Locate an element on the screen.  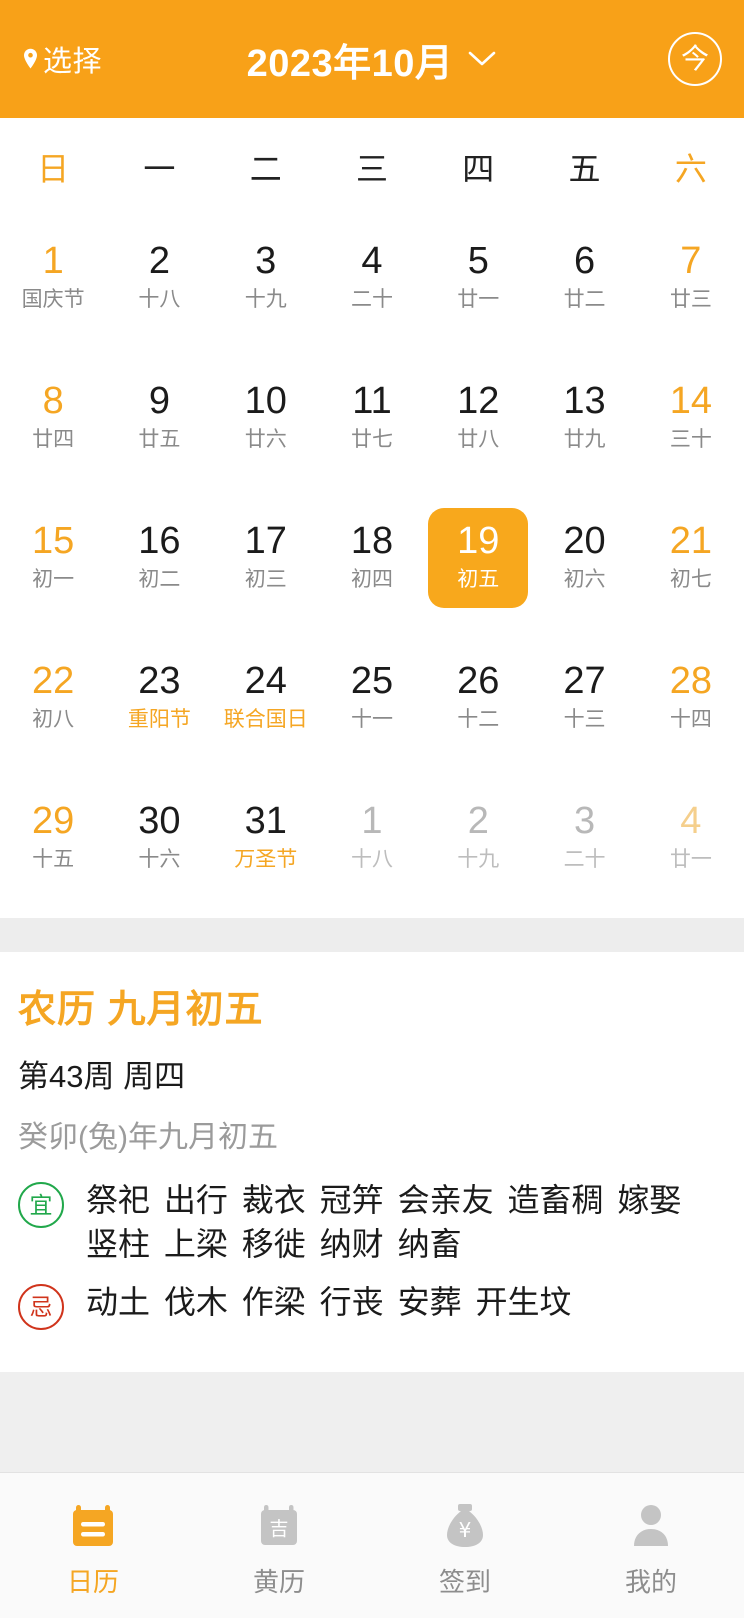
day-lunar-label: 二十 is located at coordinates (371, 299).